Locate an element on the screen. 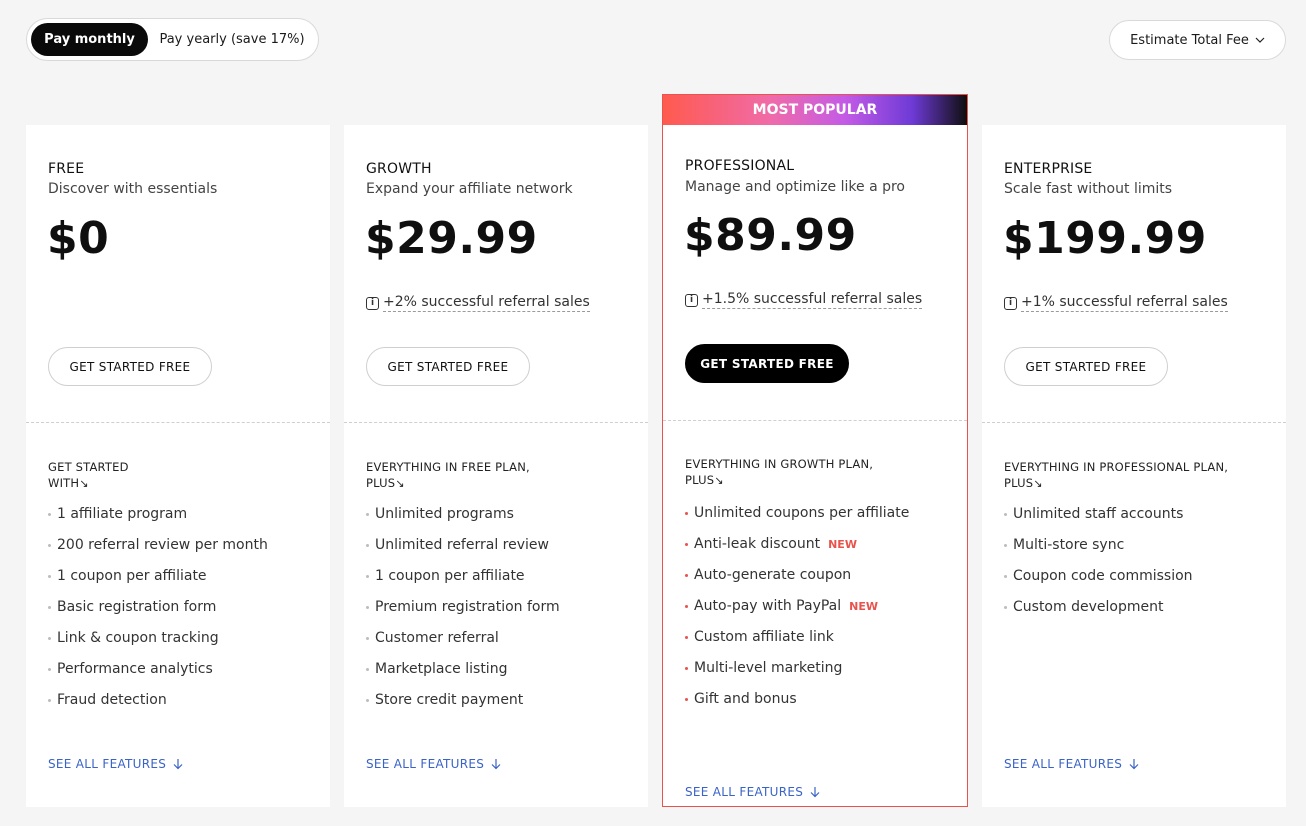 This screenshot has height=826, width=1306. feature-item: Performance analytics is located at coordinates (158, 676).